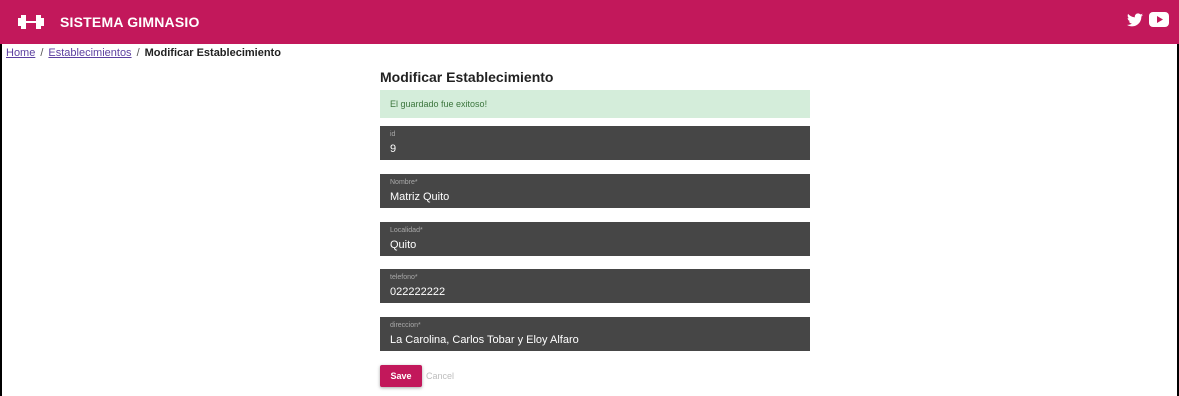 This screenshot has width=1179, height=396. Describe the element at coordinates (130, 22) in the screenshot. I see `app-title: SISTEMA GIMNASIO` at that location.